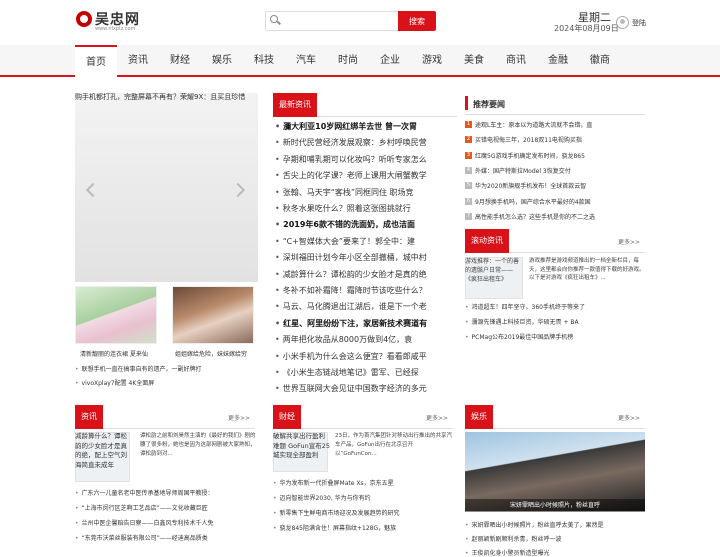 The height and width of the screenshot is (557, 720). What do you see at coordinates (468, 140) in the screenshot?
I see `rank-badge: 2` at bounding box center [468, 140].